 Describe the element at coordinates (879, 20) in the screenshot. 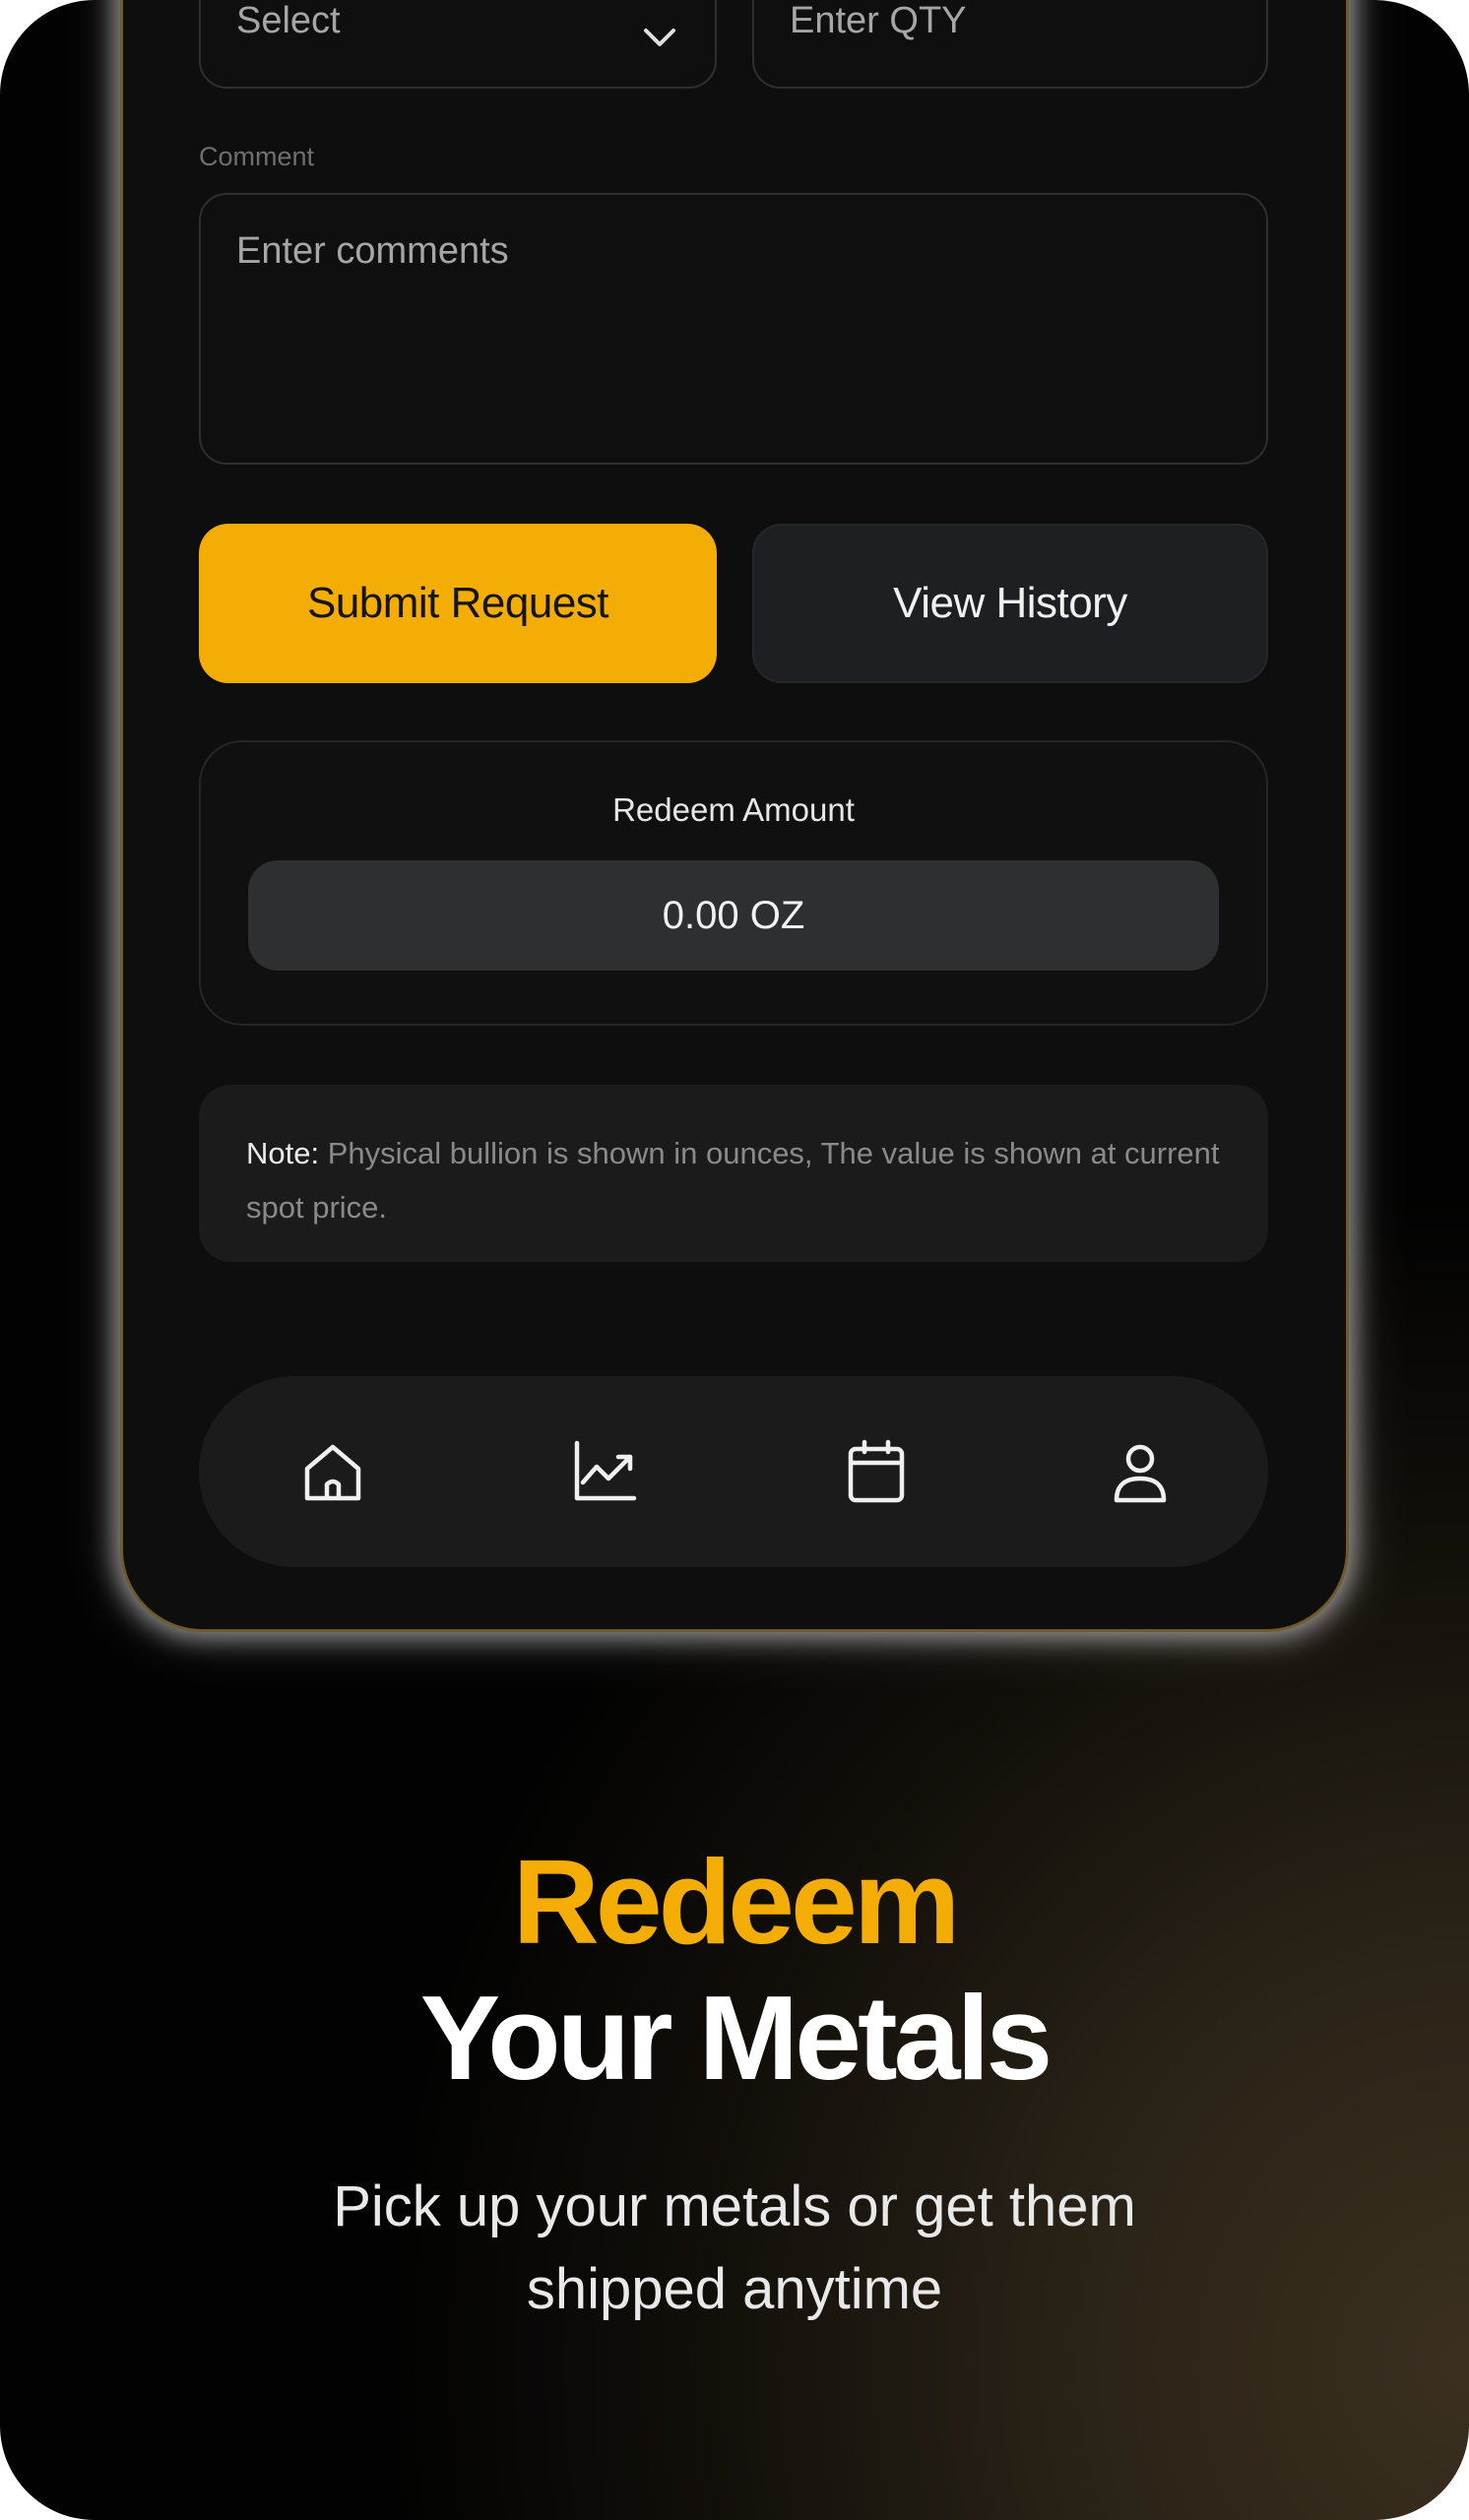

I see `qty-placeholder: Enter QTY` at that location.